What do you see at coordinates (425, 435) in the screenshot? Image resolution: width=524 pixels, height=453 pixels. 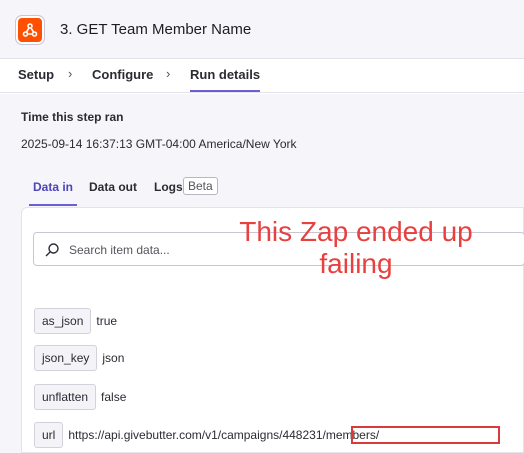 I see `annotation-highlight-box` at bounding box center [425, 435].